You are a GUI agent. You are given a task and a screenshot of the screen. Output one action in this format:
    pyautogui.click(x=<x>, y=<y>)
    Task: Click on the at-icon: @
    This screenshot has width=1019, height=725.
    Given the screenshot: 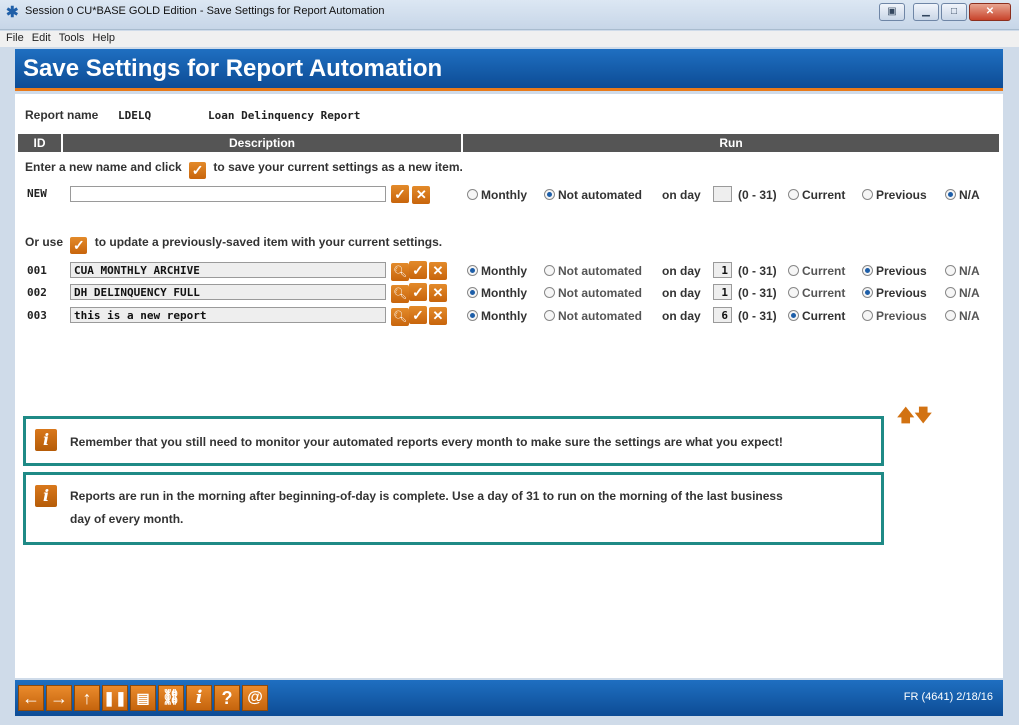 What is the action you would take?
    pyautogui.click(x=255, y=698)
    